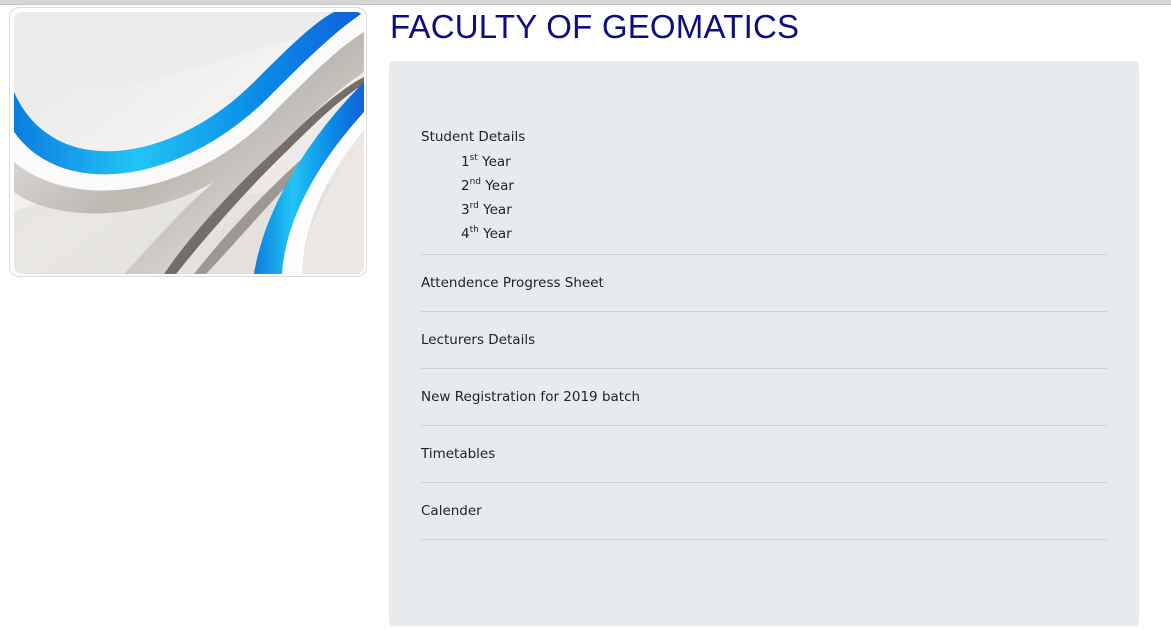  I want to click on menu-item-calender: Calender, so click(764, 511).